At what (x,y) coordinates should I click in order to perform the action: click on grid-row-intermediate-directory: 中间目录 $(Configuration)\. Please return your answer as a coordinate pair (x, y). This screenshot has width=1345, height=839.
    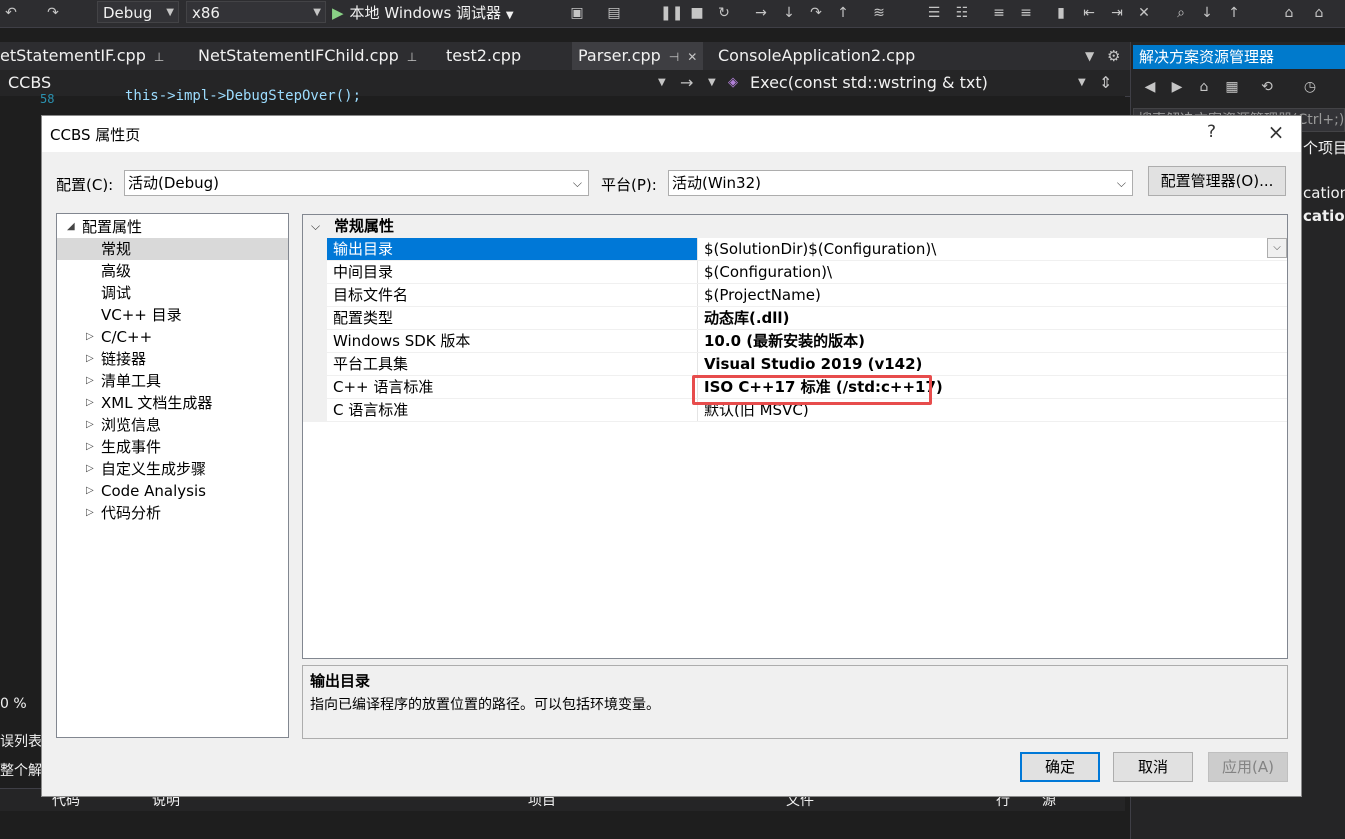
    Looking at the image, I should click on (795, 272).